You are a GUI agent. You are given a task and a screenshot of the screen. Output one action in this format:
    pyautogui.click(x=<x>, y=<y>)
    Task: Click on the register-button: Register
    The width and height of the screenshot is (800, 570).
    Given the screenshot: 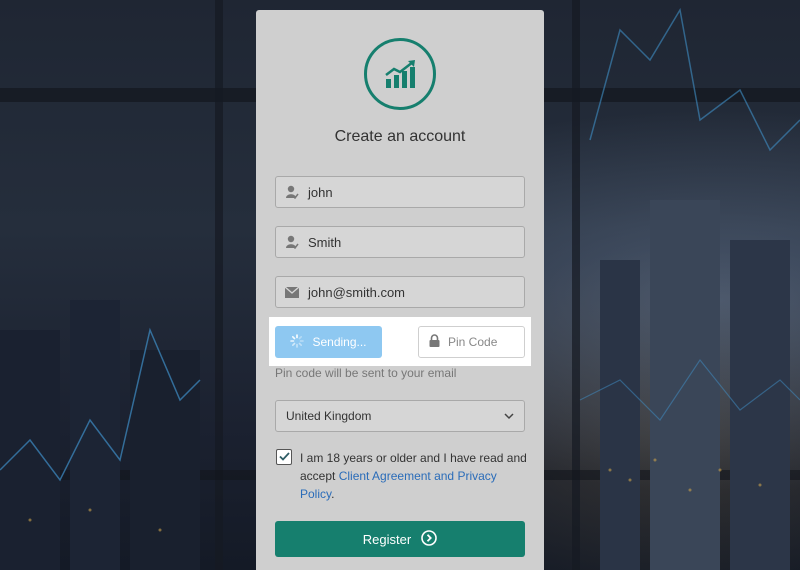 What is the action you would take?
    pyautogui.click(x=400, y=539)
    